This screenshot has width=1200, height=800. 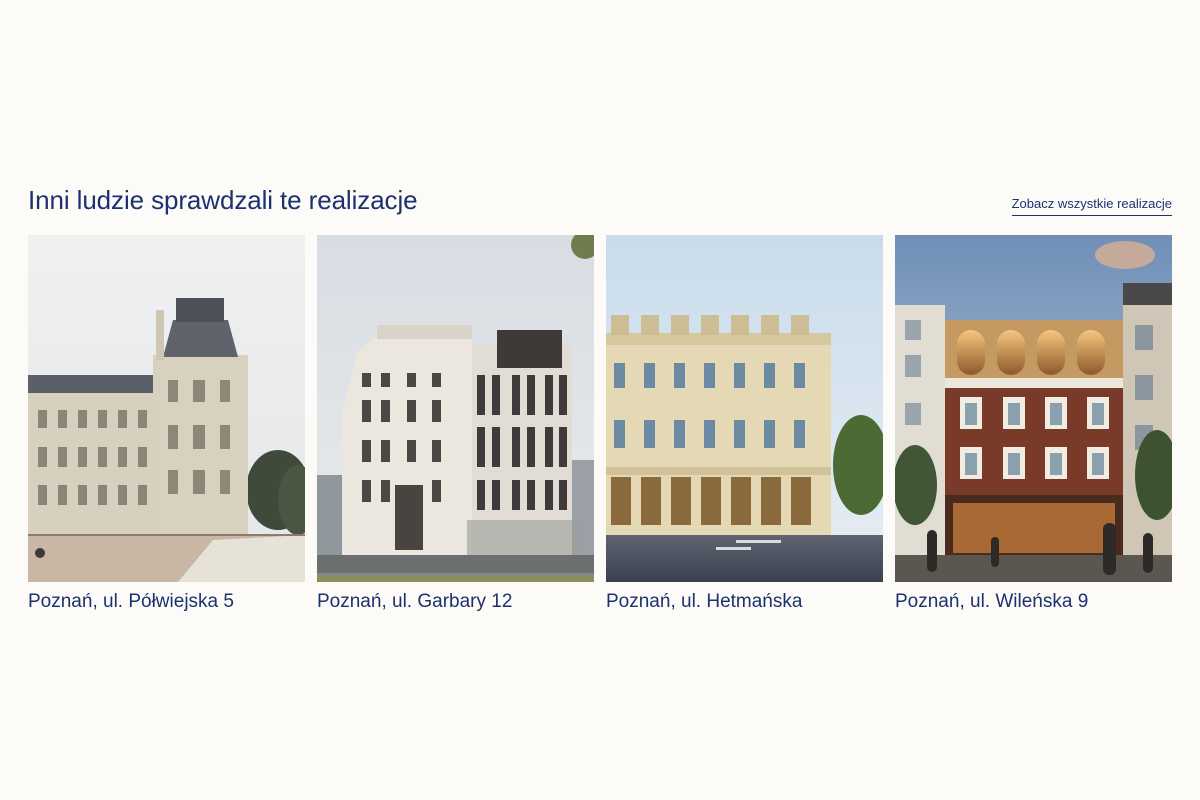 I want to click on project-card: Poznań, ul. Wileńska 9, so click(x=1033, y=424).